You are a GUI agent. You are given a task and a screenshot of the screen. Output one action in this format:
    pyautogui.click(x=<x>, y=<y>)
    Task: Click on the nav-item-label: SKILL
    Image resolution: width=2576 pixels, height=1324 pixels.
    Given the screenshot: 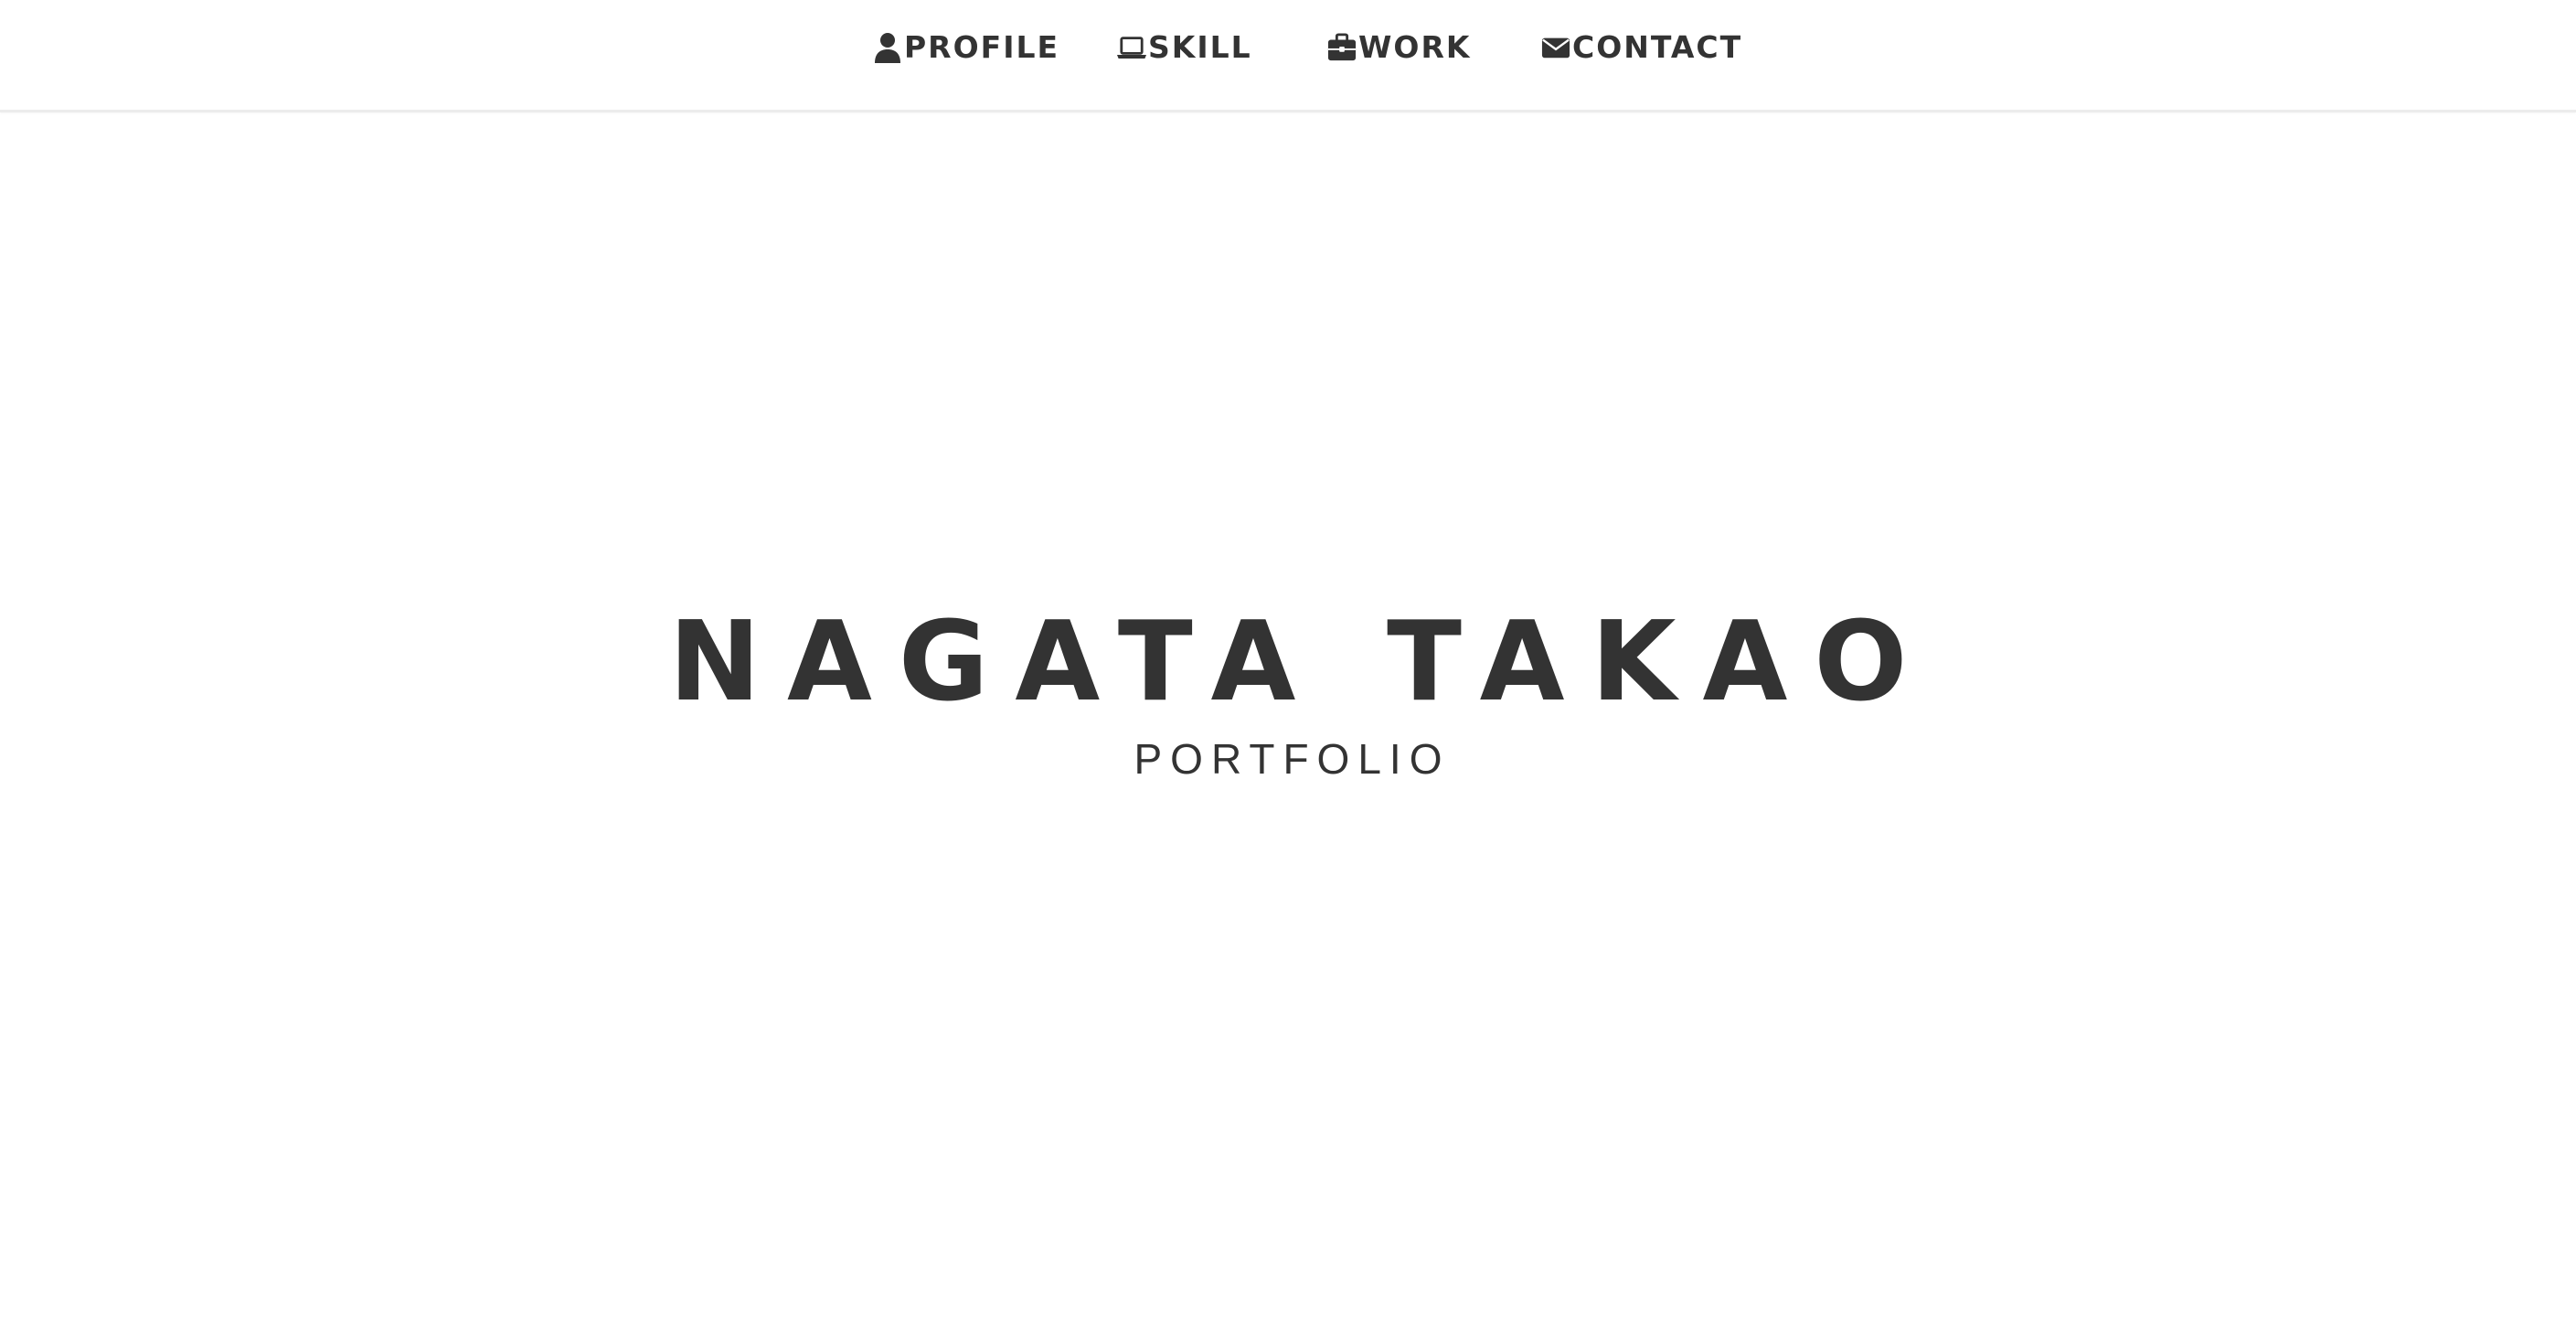 What is the action you would take?
    pyautogui.click(x=1200, y=47)
    